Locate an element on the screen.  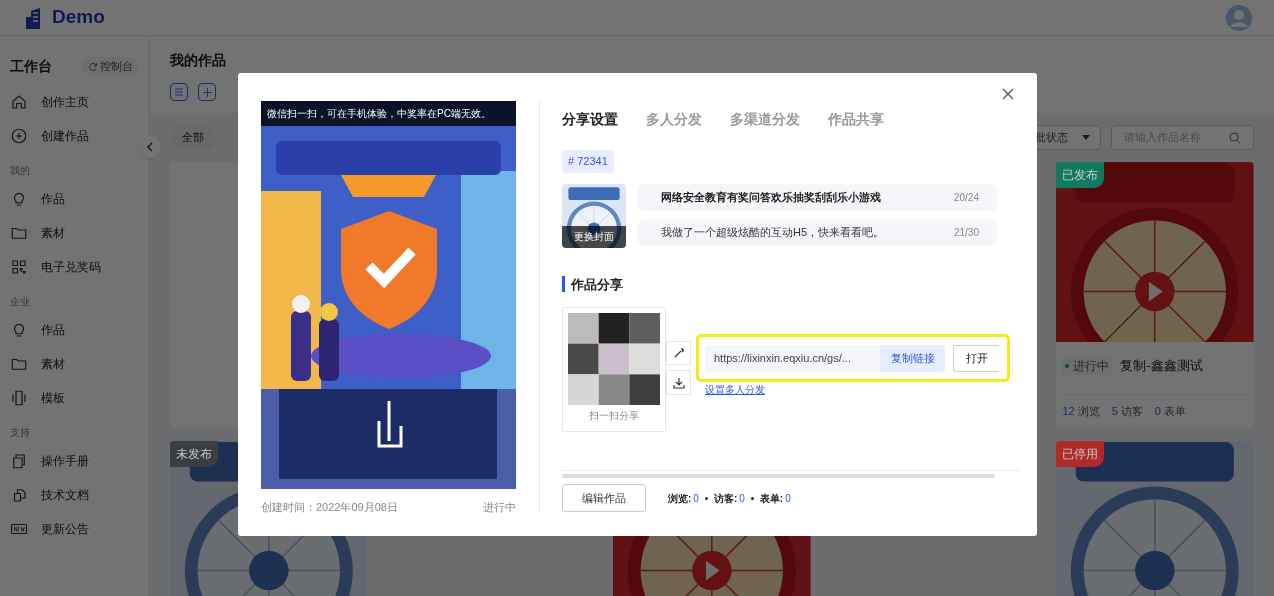
home-icon is located at coordinates (19, 102).